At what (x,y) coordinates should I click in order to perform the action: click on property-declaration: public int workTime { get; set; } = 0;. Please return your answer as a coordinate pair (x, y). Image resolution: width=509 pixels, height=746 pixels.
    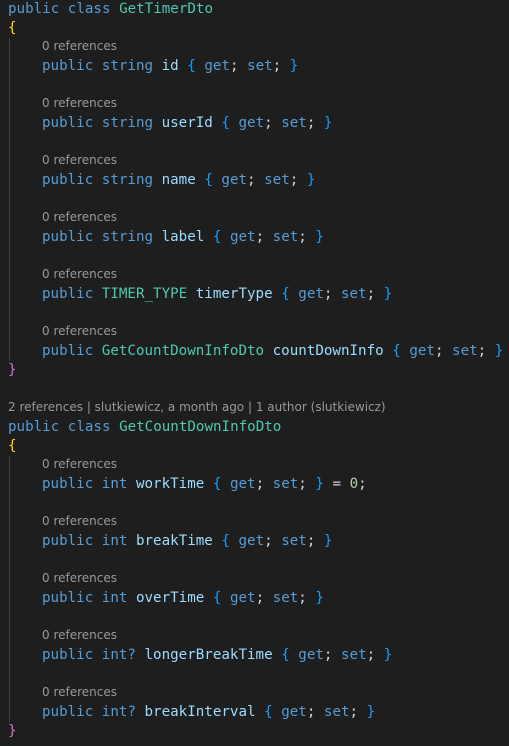
    Looking at the image, I should click on (204, 484).